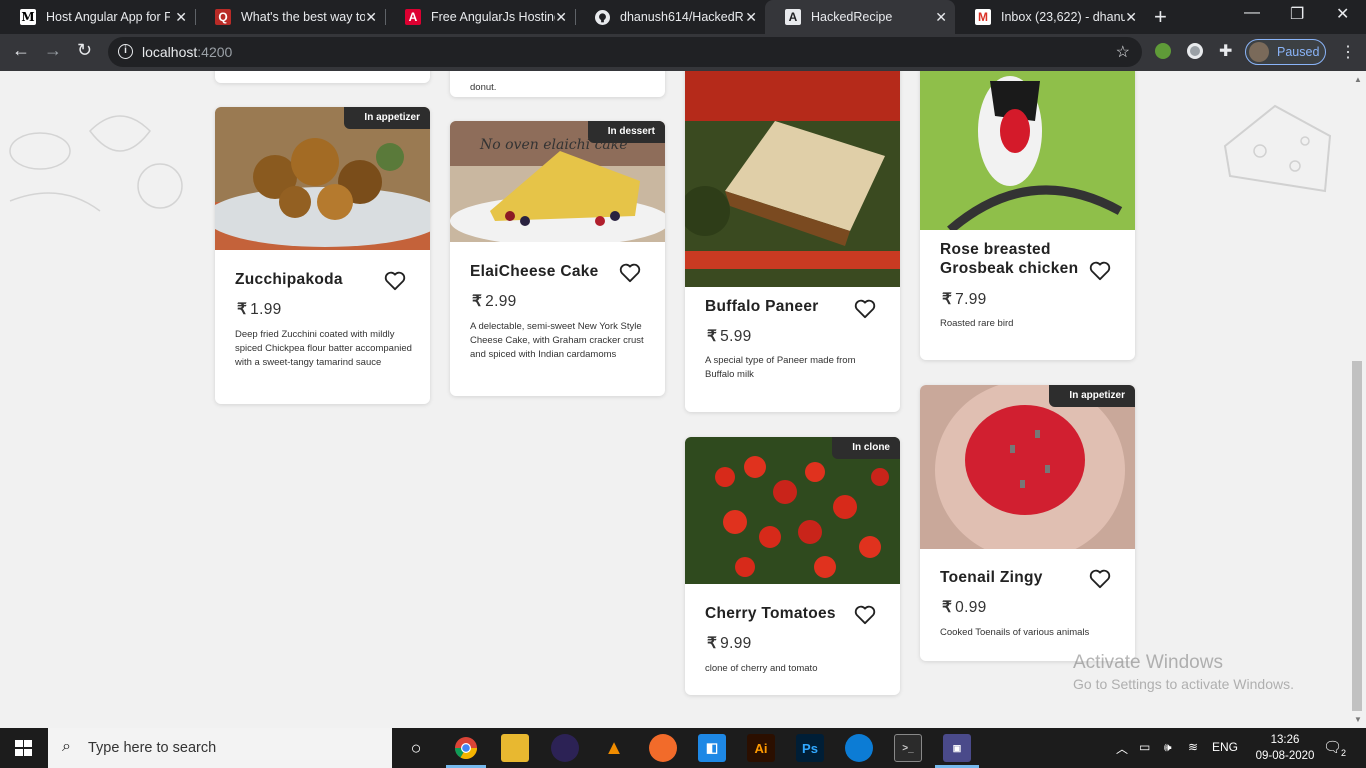 This screenshot has width=1366, height=768. Describe the element at coordinates (413, 17) in the screenshot. I see `angular-icon: A` at that location.